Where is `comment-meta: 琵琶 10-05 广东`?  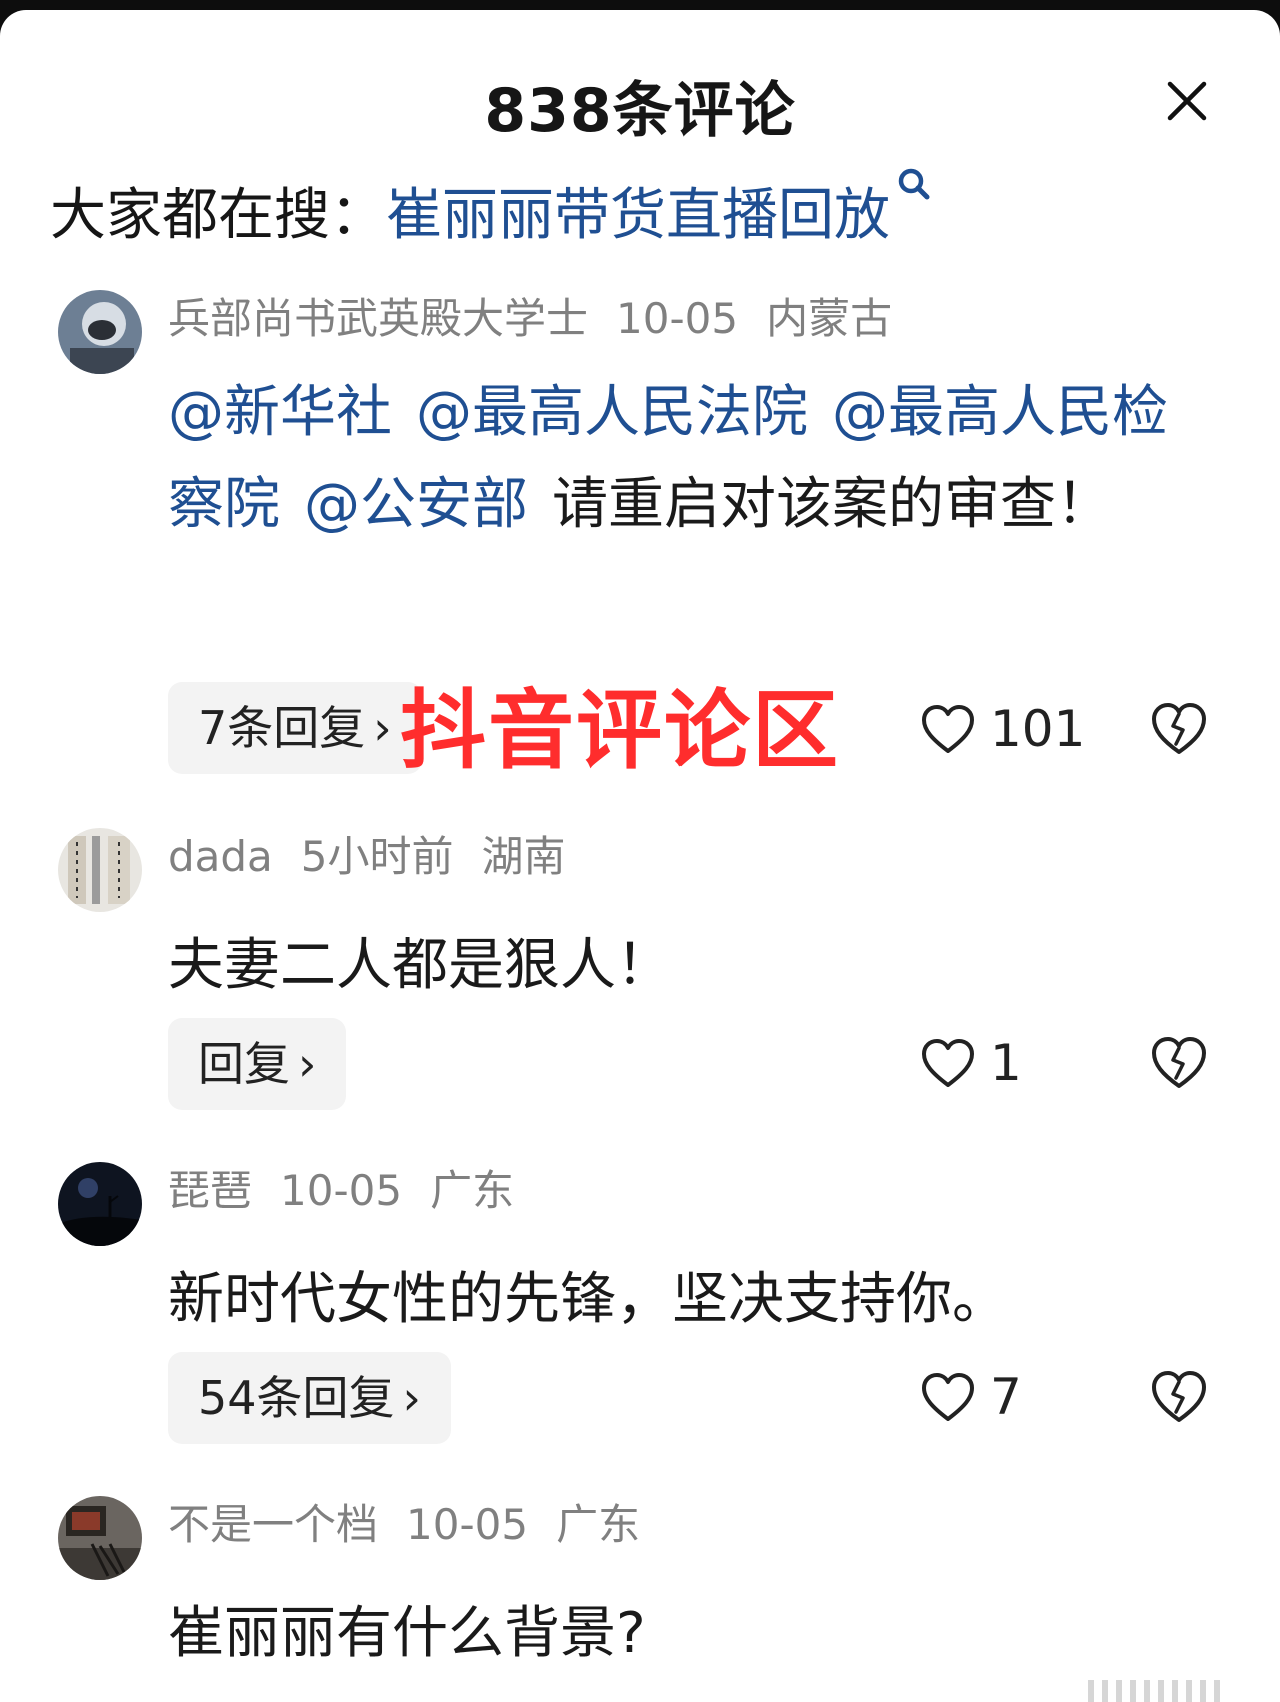
comment-meta: 琵琶 10-05 广东 is located at coordinates (355, 1191).